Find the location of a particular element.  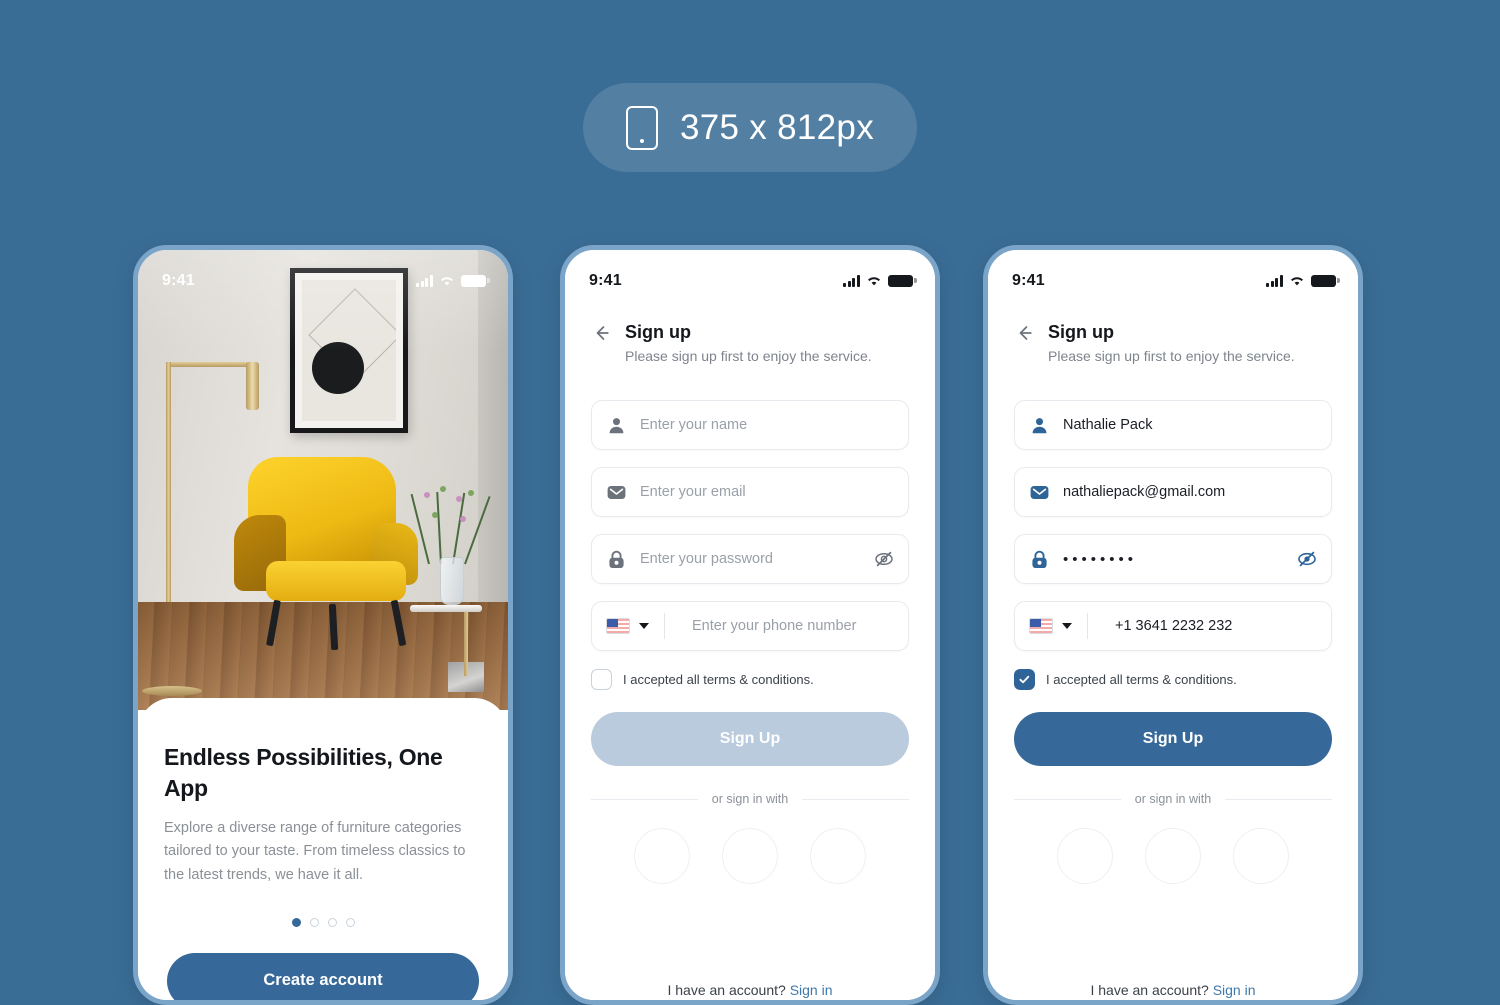

password-field: Enter your password is located at coordinates (750, 559).